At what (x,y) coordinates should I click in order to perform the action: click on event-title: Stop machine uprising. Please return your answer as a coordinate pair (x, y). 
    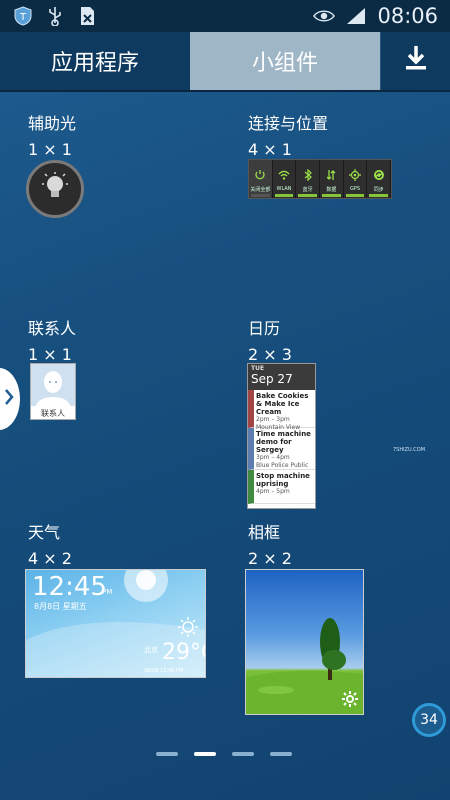
    Looking at the image, I should click on (283, 480).